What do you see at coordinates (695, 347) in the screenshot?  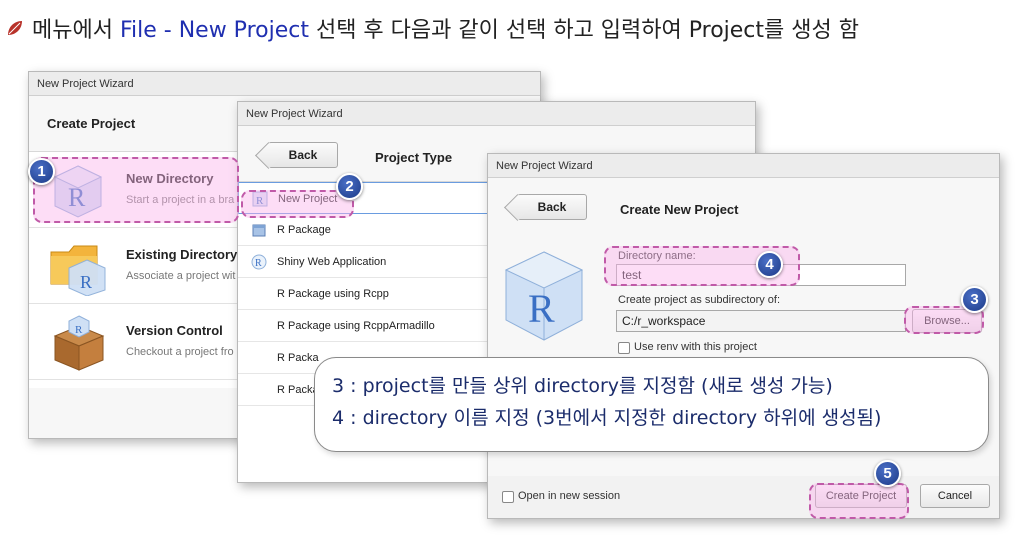 I see `use-renv-label: Use renv with this project` at bounding box center [695, 347].